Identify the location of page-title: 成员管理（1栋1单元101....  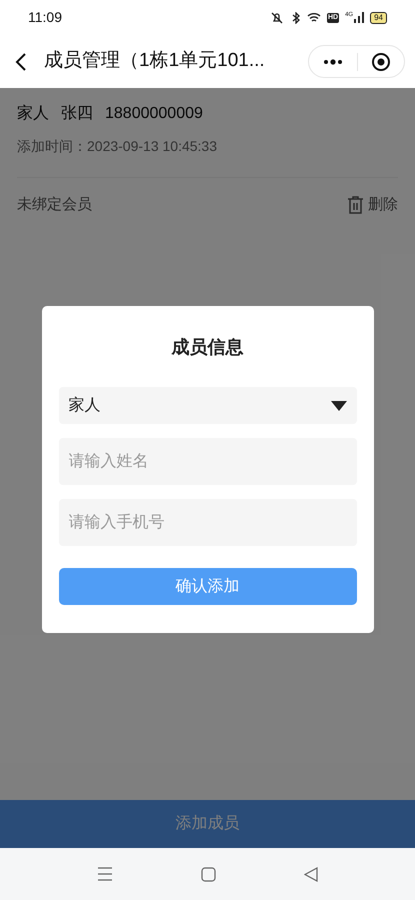
(154, 61).